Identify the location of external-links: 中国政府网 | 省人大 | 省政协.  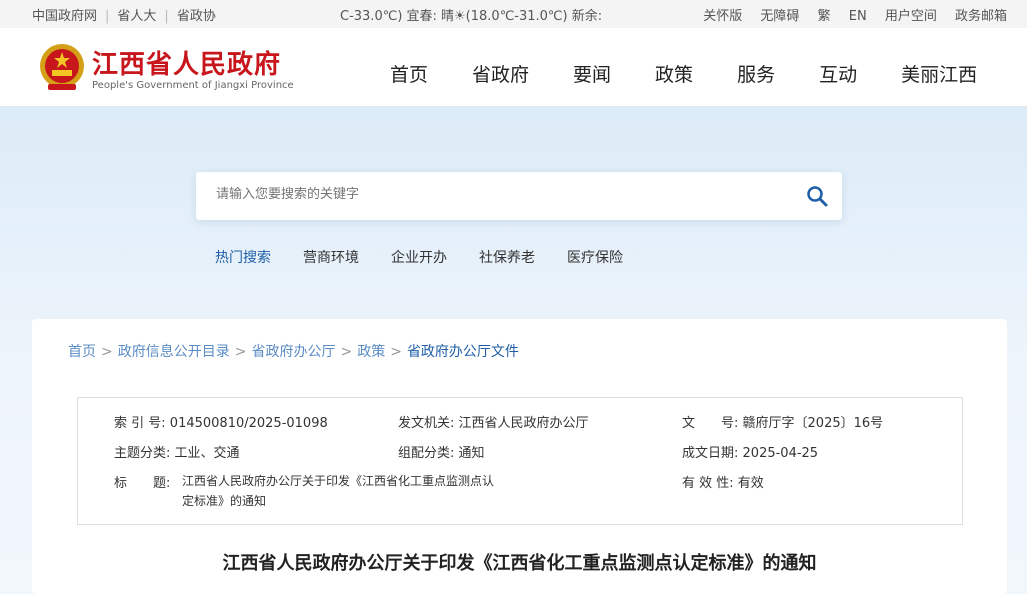
(124, 14).